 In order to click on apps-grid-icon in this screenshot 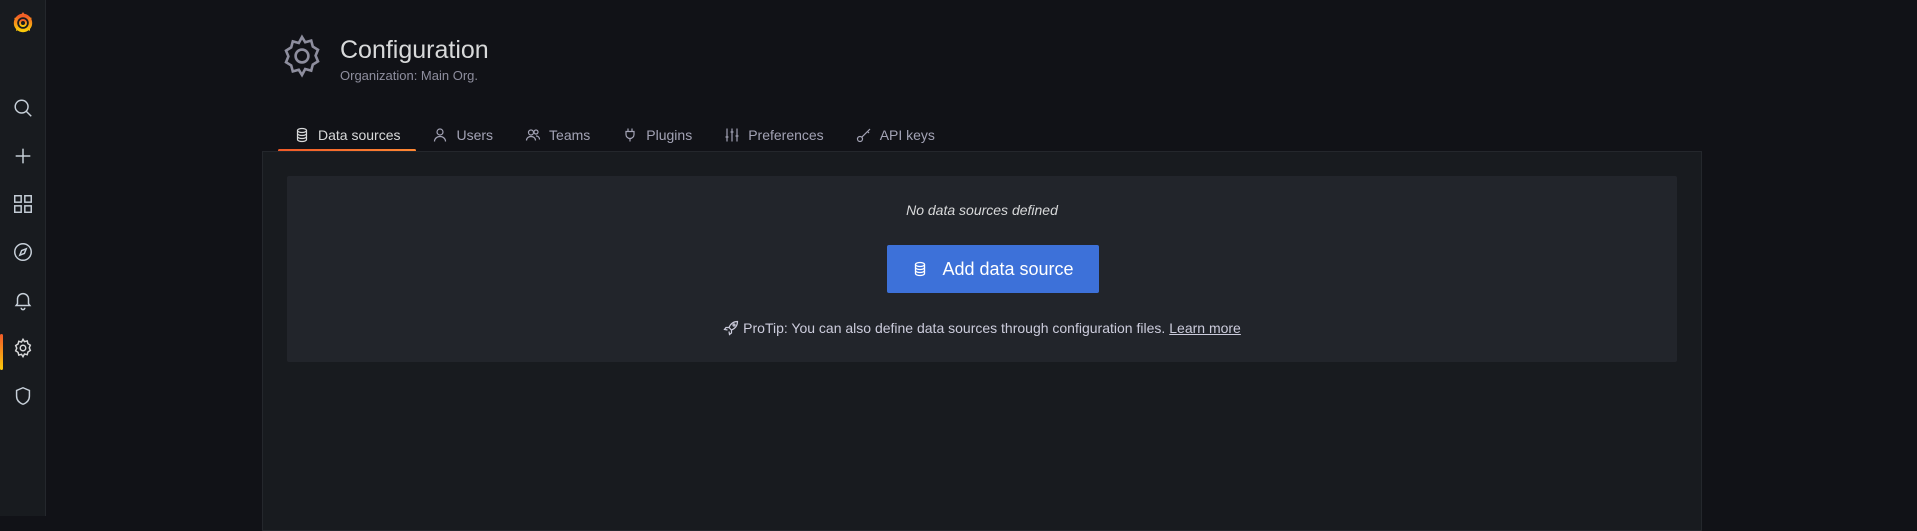, I will do `click(23, 204)`.